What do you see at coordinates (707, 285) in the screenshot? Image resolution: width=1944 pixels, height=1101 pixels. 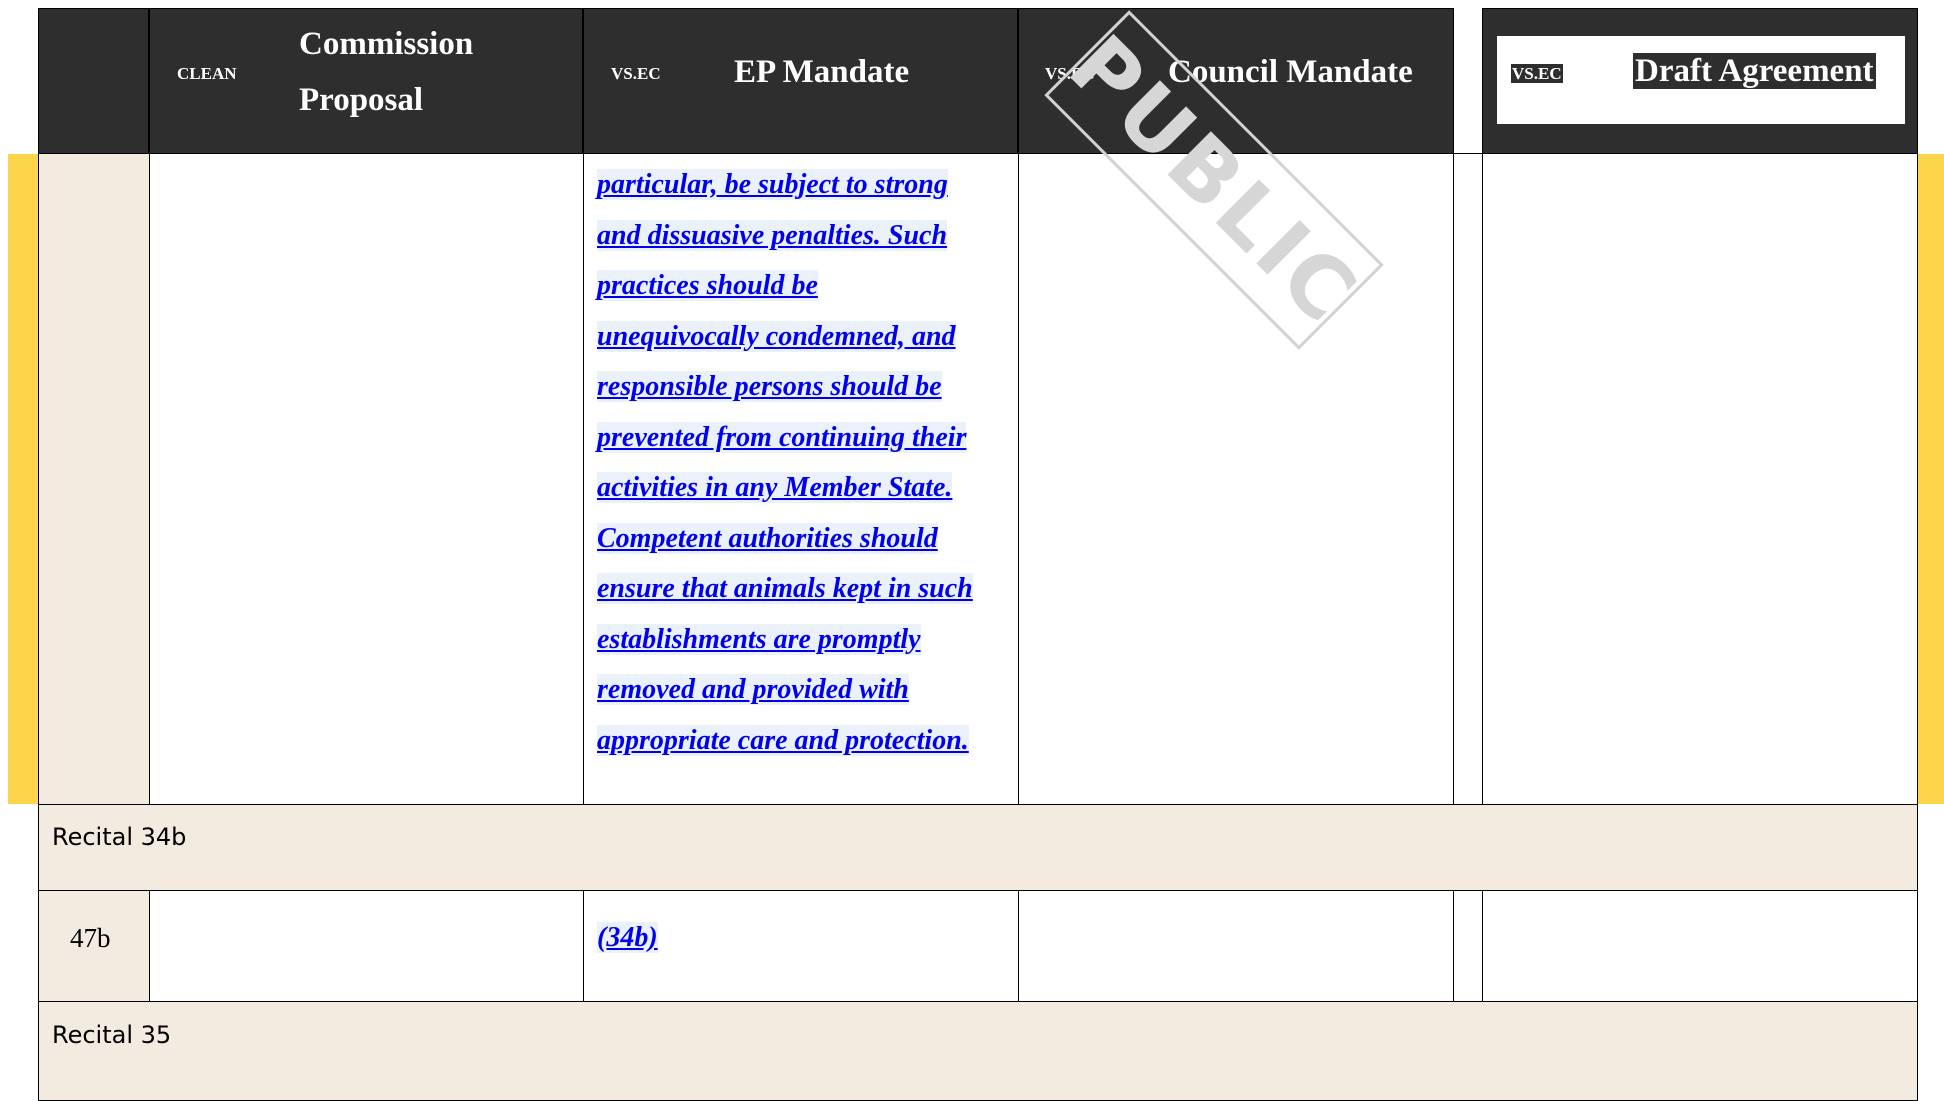 I see `ep-amendment-line-text: practices should be` at bounding box center [707, 285].